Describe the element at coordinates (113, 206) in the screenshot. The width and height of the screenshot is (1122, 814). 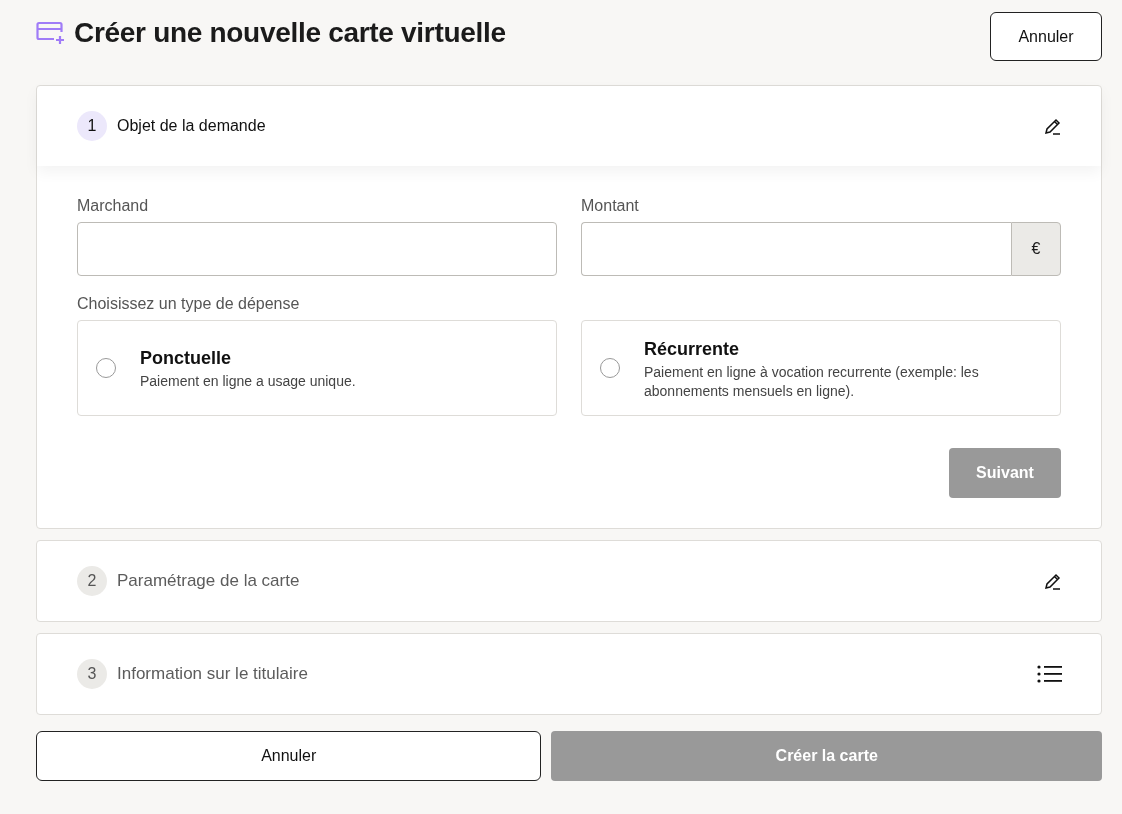
I see `field-label: Marchand` at that location.